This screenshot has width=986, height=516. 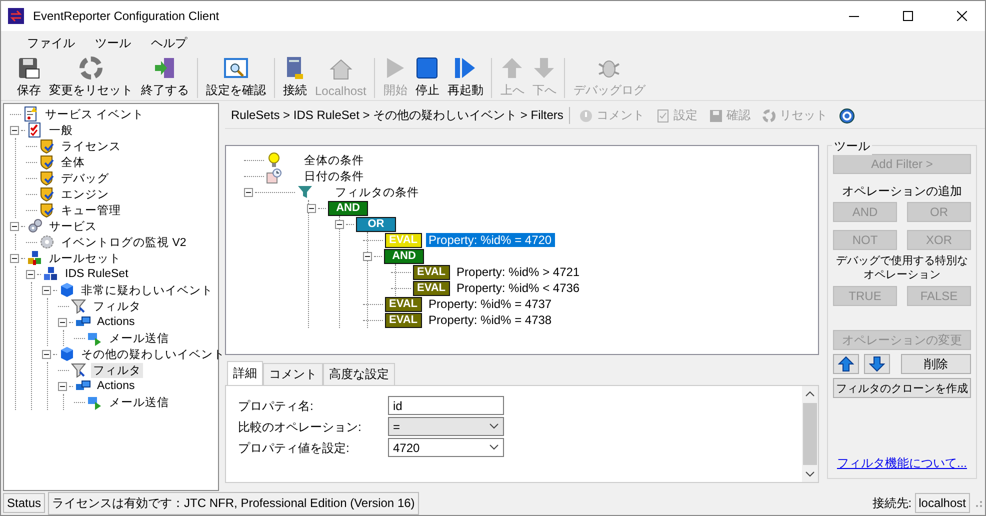 What do you see at coordinates (169, 43) in the screenshot?
I see `menu-item: ヘルプ` at bounding box center [169, 43].